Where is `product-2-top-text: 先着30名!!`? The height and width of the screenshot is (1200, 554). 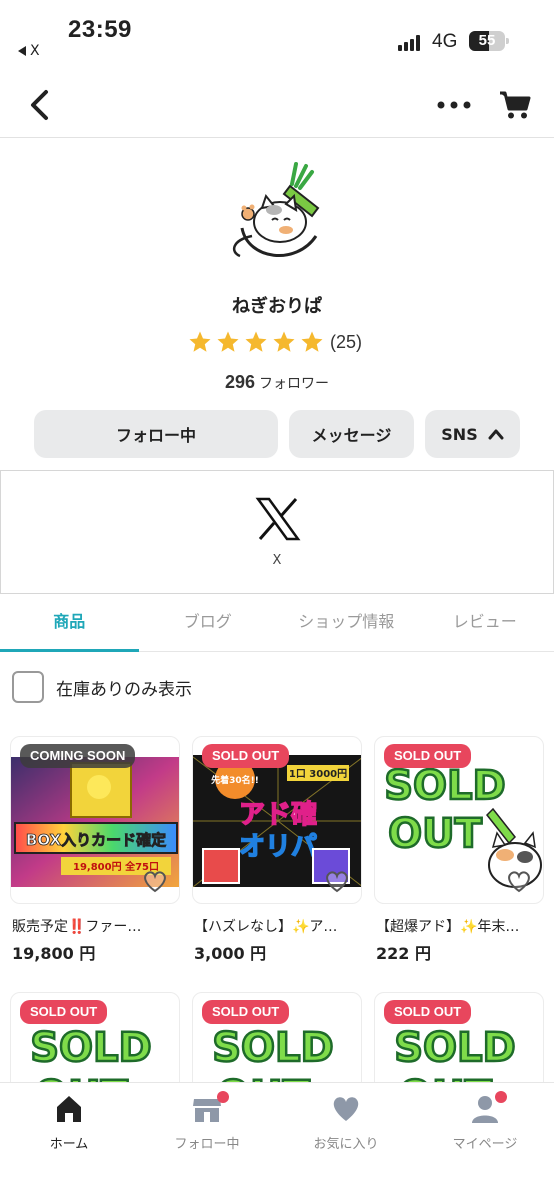 product-2-top-text: 先着30名!! is located at coordinates (235, 780).